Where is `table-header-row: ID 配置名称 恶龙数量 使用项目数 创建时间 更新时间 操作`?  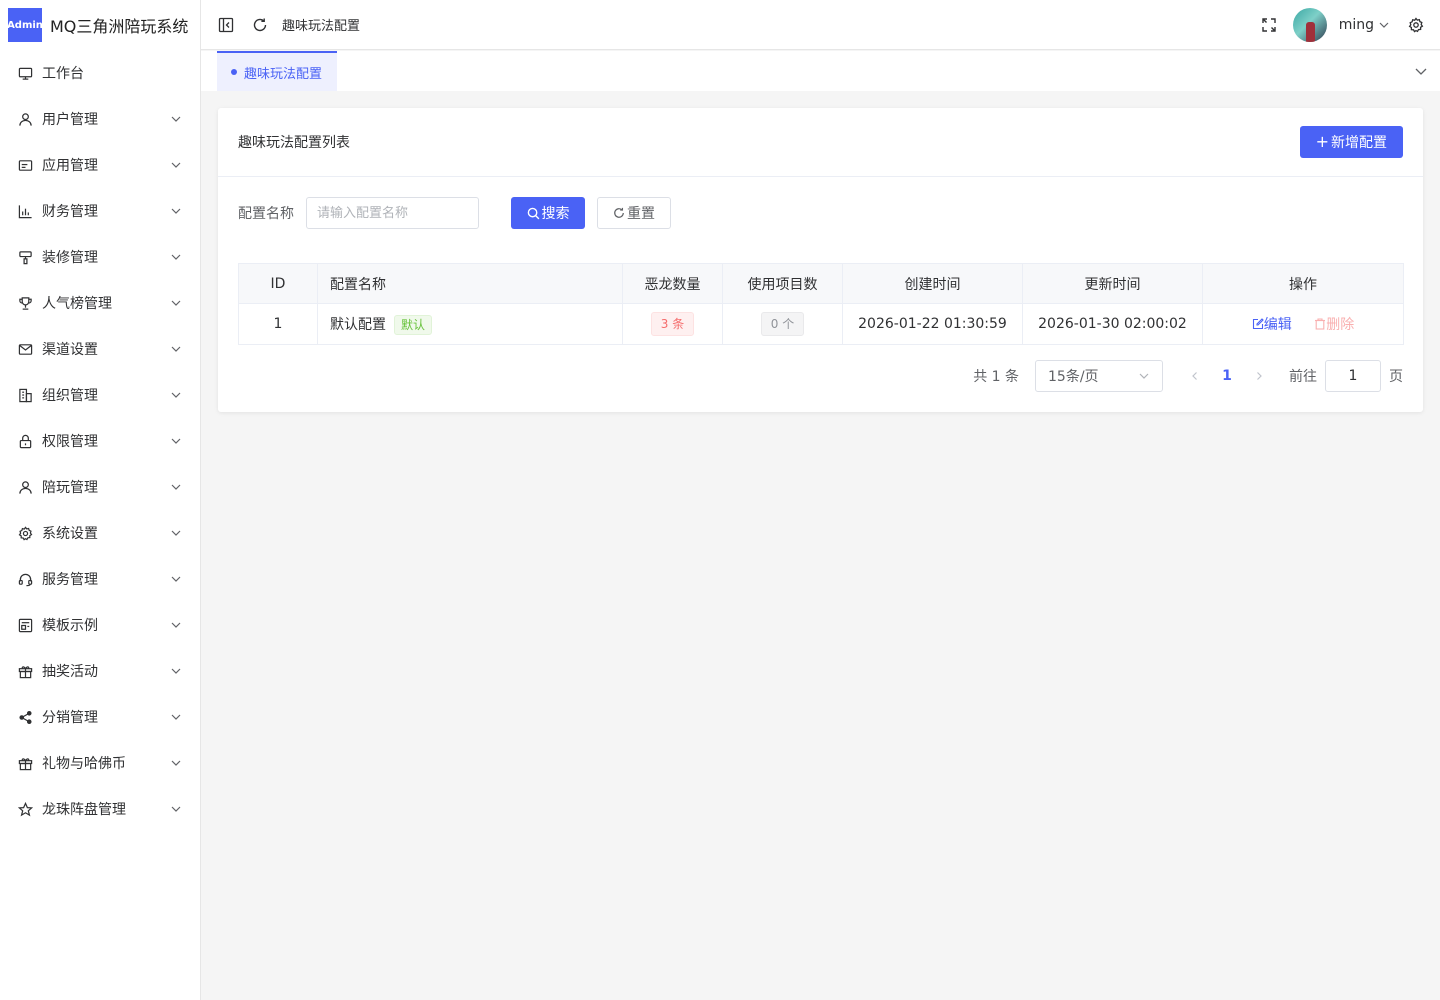 table-header-row: ID 配置名称 恶龙数量 使用项目数 创建时间 更新时间 操作 is located at coordinates (821, 283).